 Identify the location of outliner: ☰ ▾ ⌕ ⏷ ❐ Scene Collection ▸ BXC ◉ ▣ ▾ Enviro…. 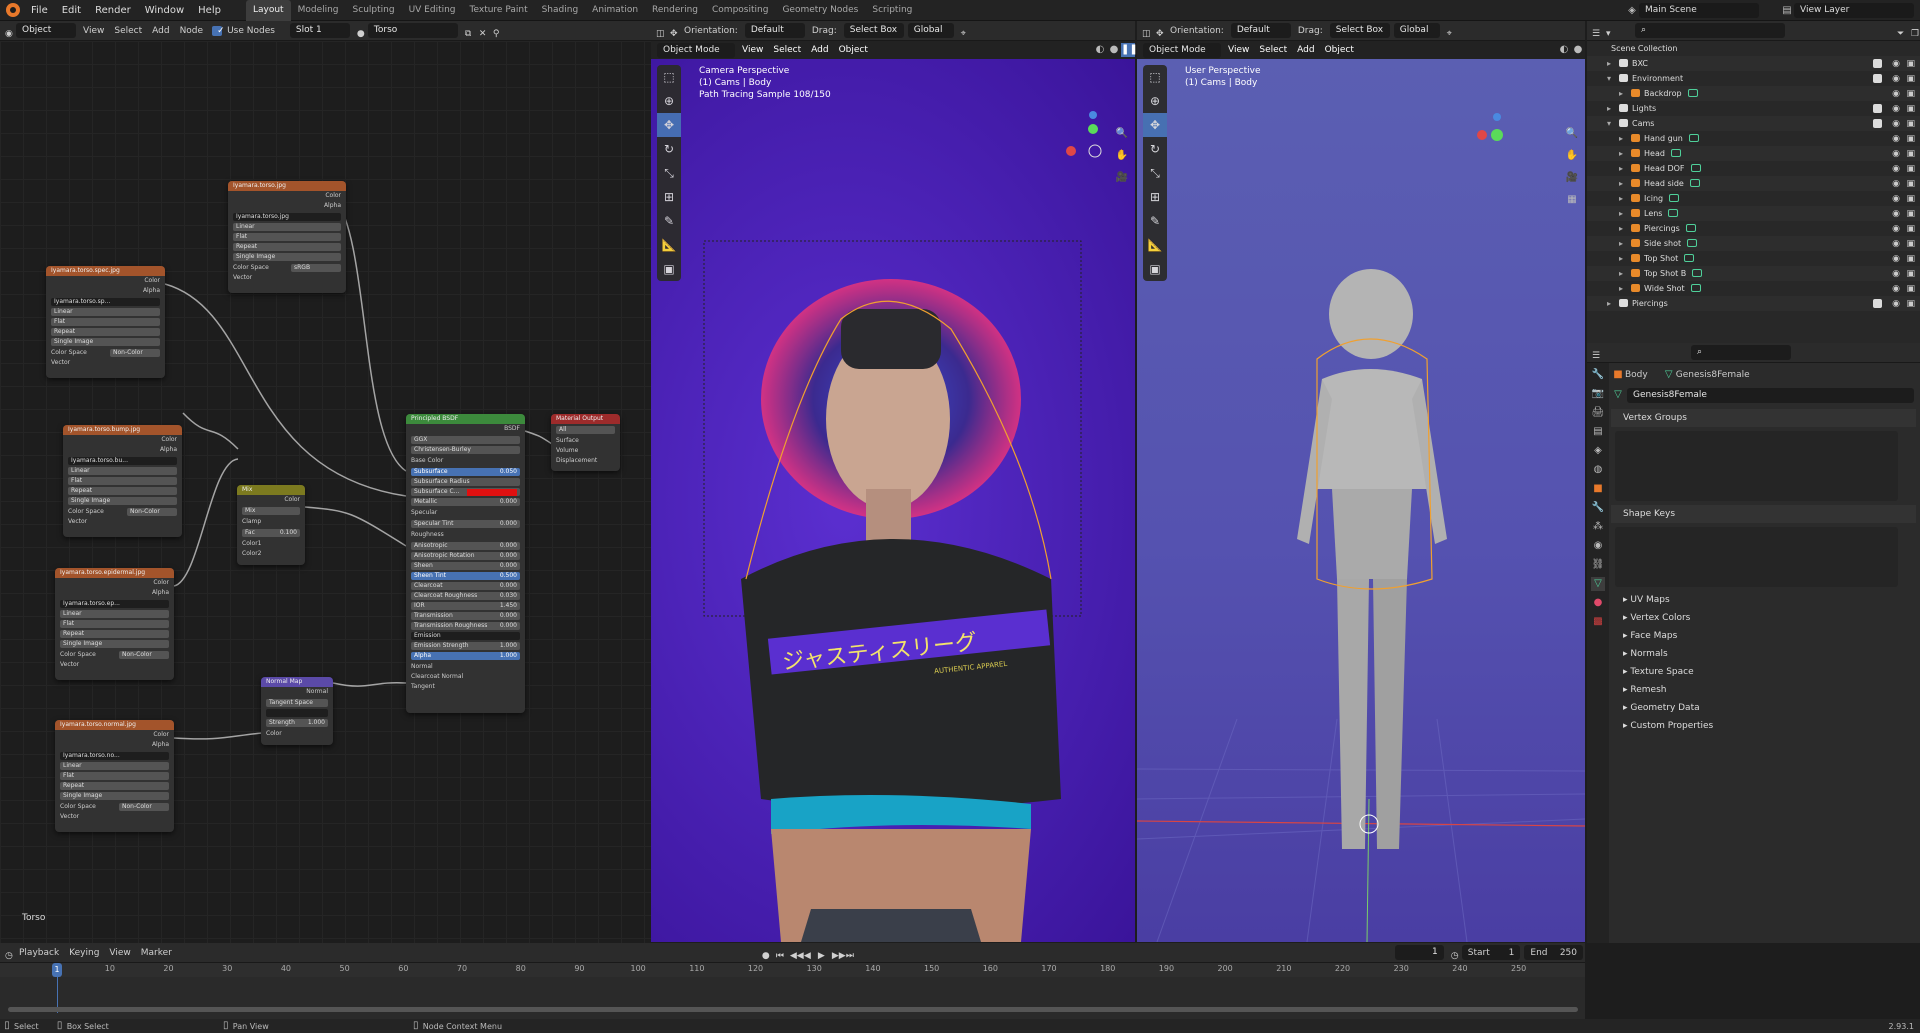
(1753, 182).